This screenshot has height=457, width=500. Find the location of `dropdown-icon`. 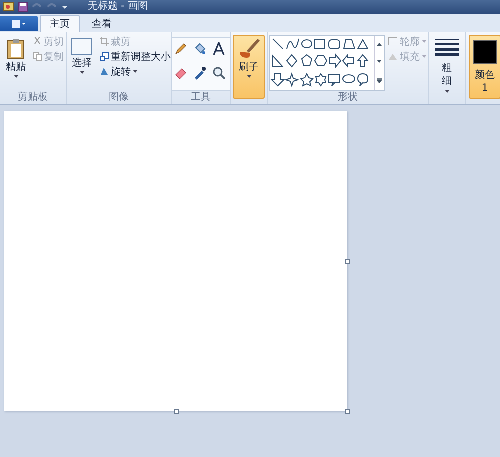

dropdown-icon is located at coordinates (65, 7).